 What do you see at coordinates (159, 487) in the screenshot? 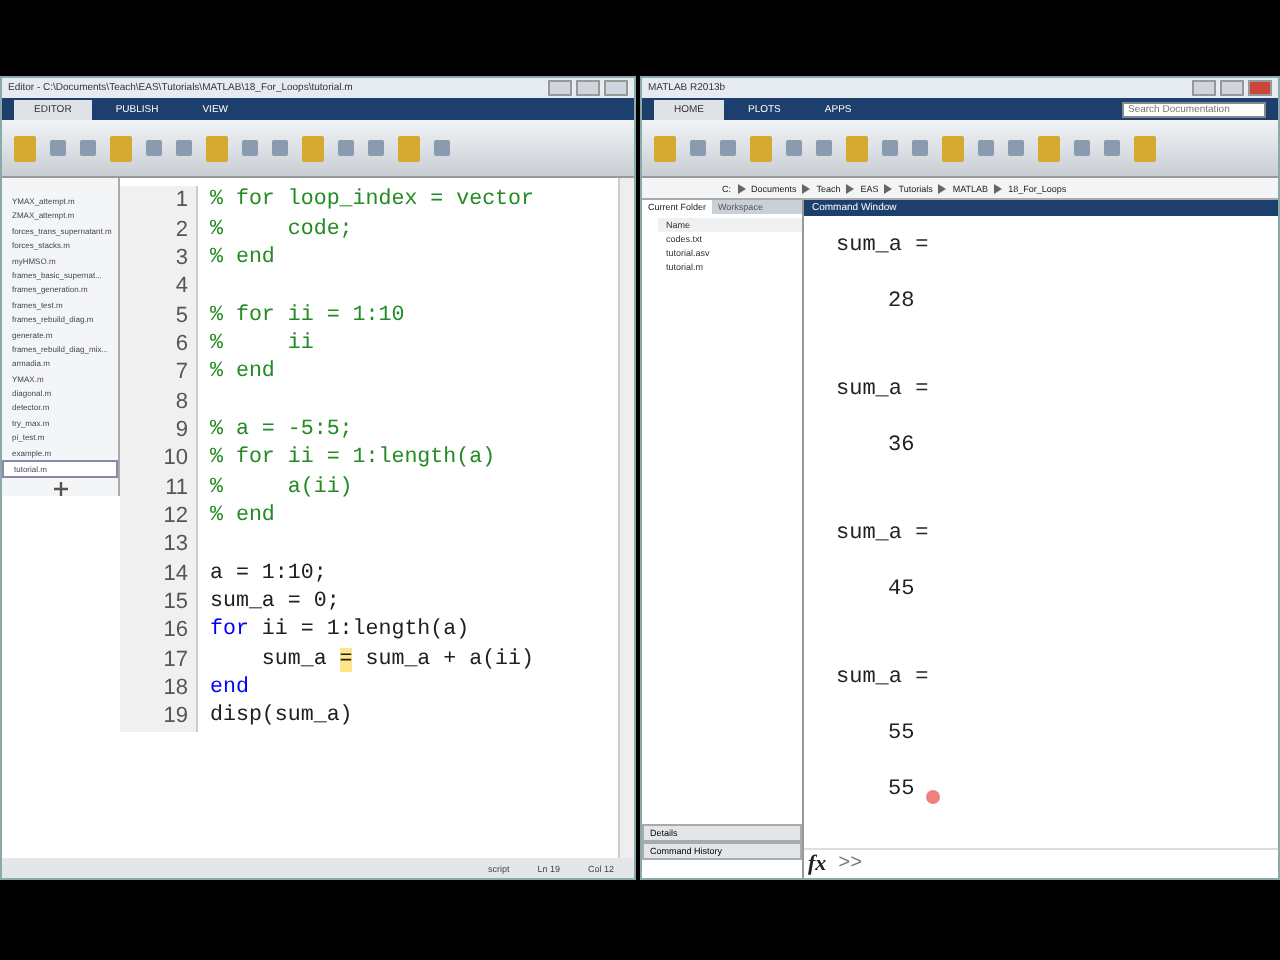
I see `line-number: 11` at bounding box center [159, 487].